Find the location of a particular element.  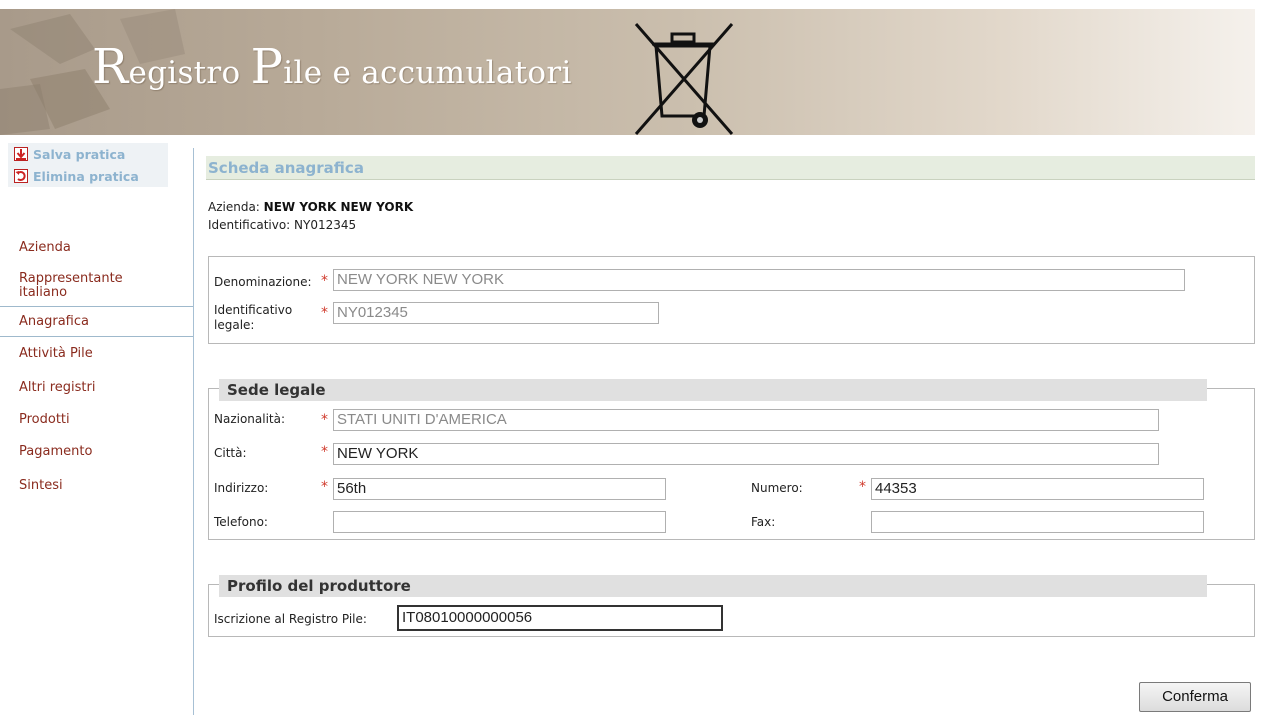

sidebar-item-altri-registri: Altri registri is located at coordinates (97, 387).